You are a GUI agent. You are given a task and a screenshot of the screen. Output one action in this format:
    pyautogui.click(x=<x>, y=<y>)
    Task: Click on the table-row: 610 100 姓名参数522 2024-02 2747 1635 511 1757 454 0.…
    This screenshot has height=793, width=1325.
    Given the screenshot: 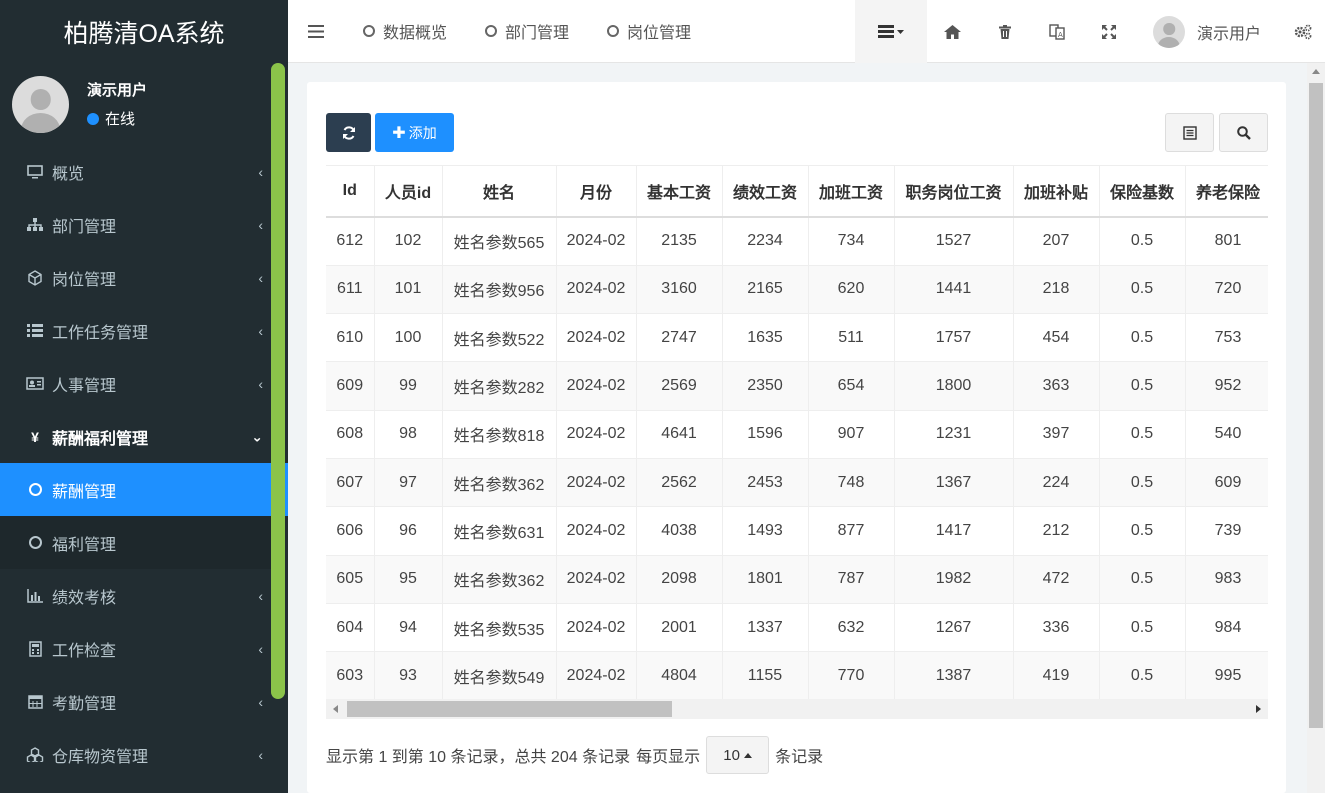 What is the action you would take?
    pyautogui.click(x=797, y=337)
    